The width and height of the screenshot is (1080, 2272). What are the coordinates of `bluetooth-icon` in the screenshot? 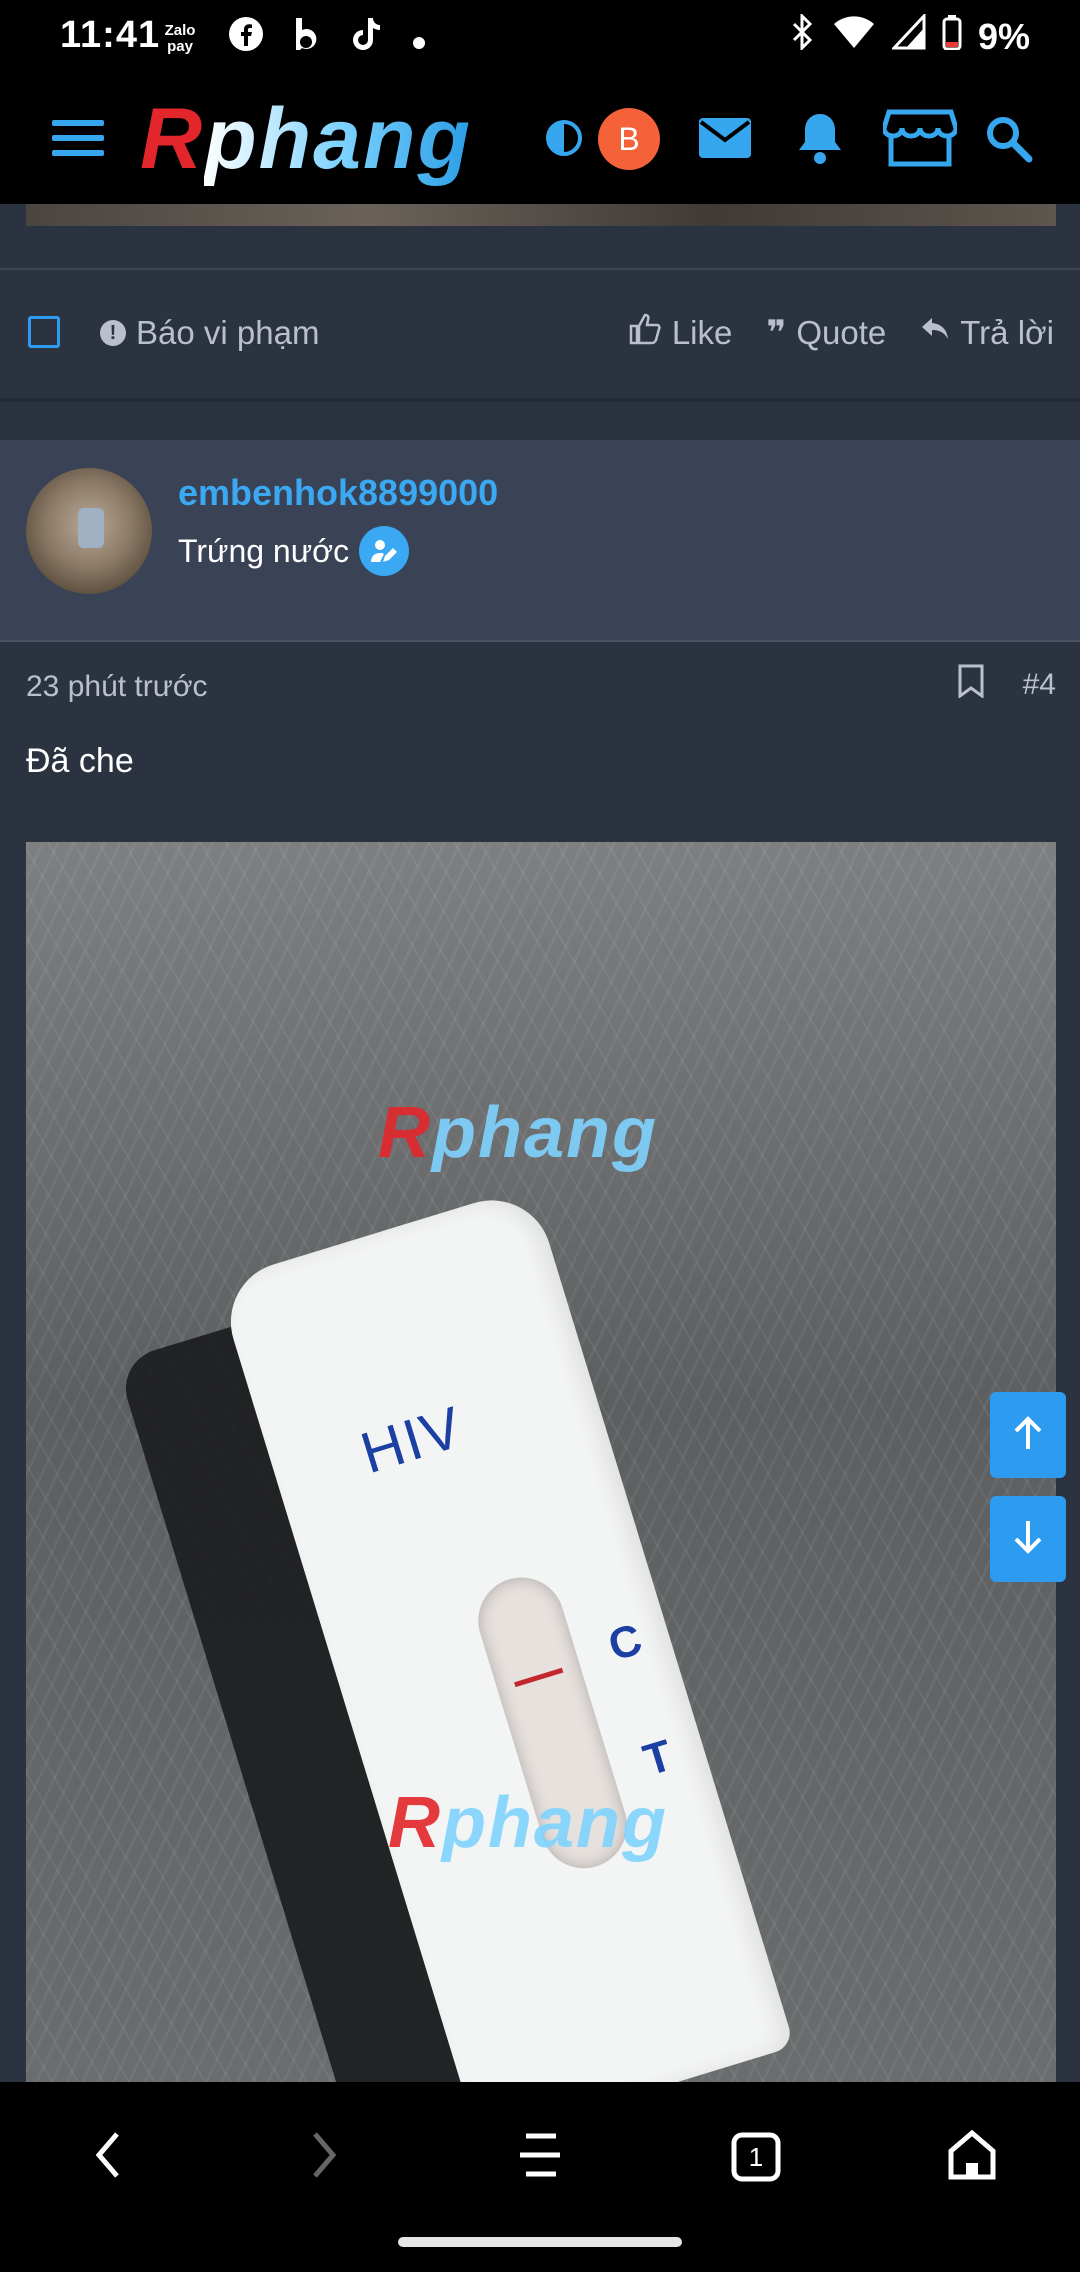 It's located at (803, 35).